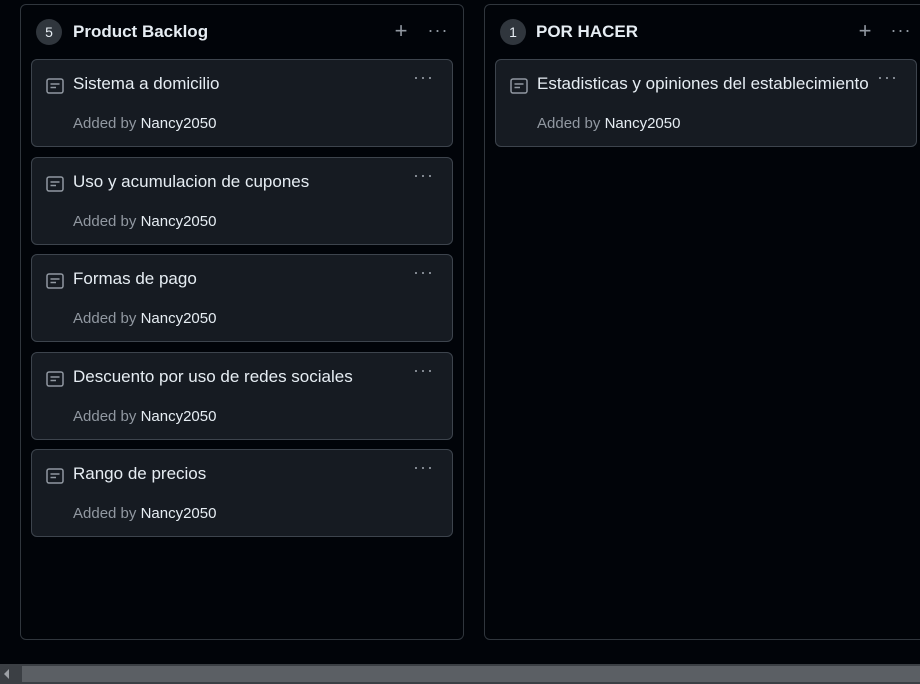 This screenshot has width=920, height=684. What do you see at coordinates (702, 32) in the screenshot?
I see `column-header: 1 POR HACER + ···` at bounding box center [702, 32].